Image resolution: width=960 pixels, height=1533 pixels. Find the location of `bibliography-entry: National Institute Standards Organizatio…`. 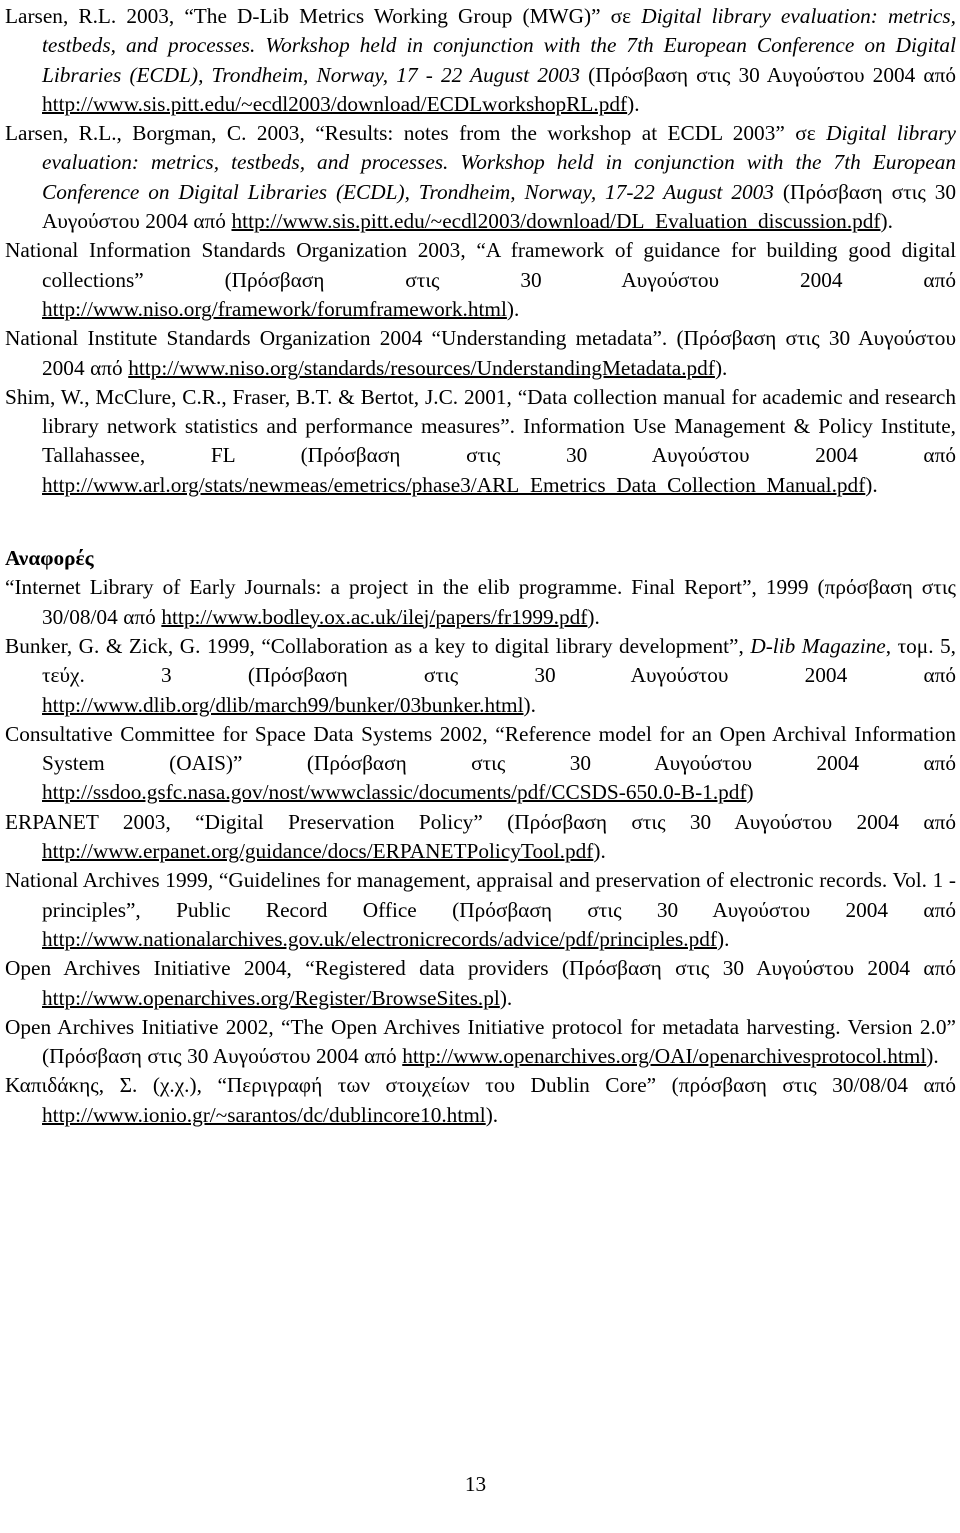

bibliography-entry: National Institute Standards Organizatio… is located at coordinates (480, 353).